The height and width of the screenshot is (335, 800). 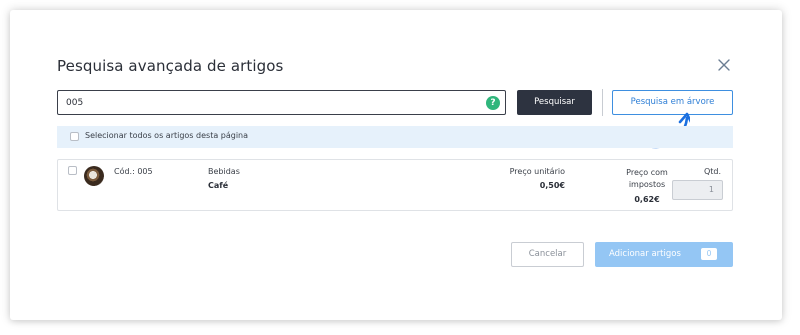 I want to click on select-all-bar: Selecionar todos os artigos desta página, so click(x=395, y=137).